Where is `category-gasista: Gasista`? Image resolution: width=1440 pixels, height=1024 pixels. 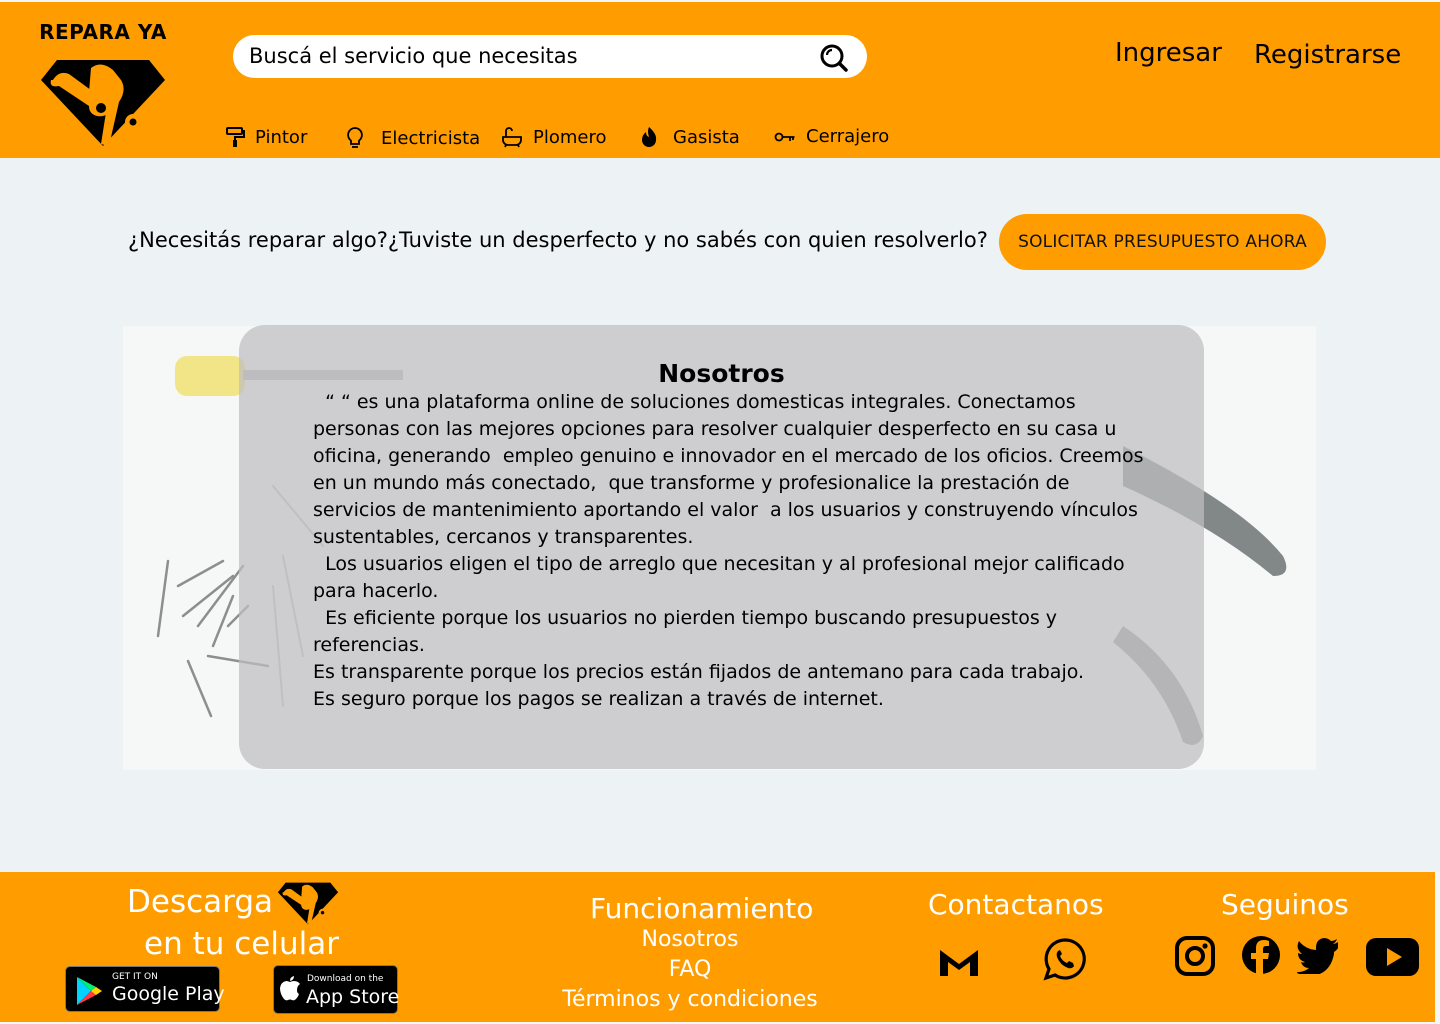
category-gasista: Gasista is located at coordinates (689, 137).